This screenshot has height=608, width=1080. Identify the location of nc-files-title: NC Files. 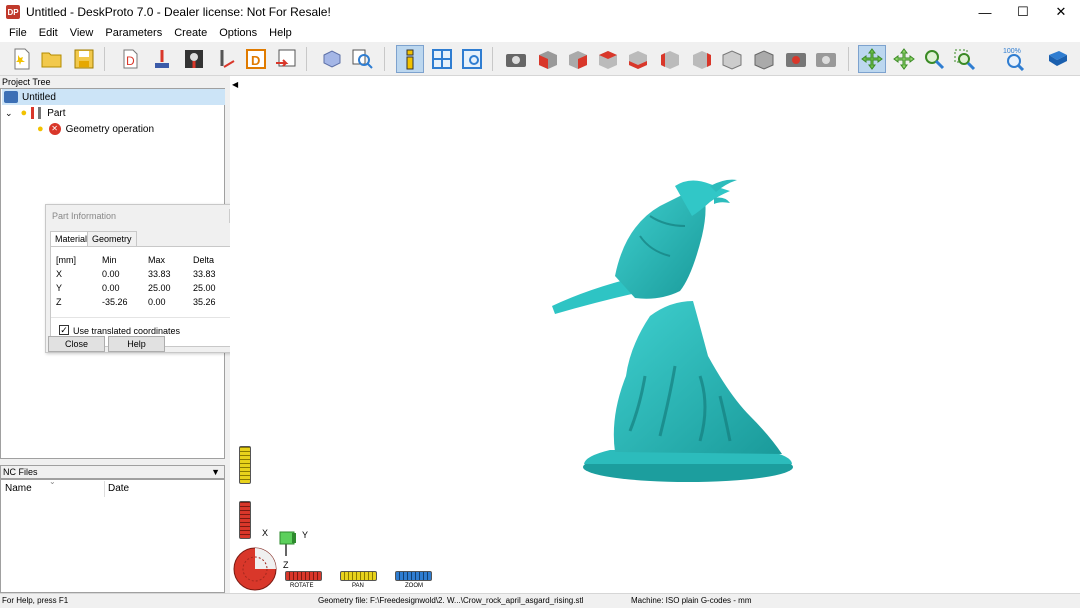
(20, 472).